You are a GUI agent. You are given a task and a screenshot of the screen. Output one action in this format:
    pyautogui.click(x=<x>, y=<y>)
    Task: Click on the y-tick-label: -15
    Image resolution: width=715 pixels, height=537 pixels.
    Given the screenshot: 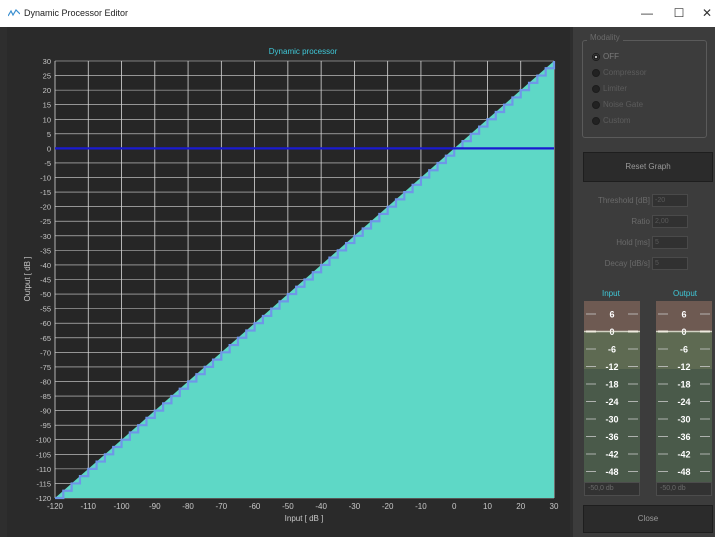 What is the action you would take?
    pyautogui.click(x=45, y=192)
    